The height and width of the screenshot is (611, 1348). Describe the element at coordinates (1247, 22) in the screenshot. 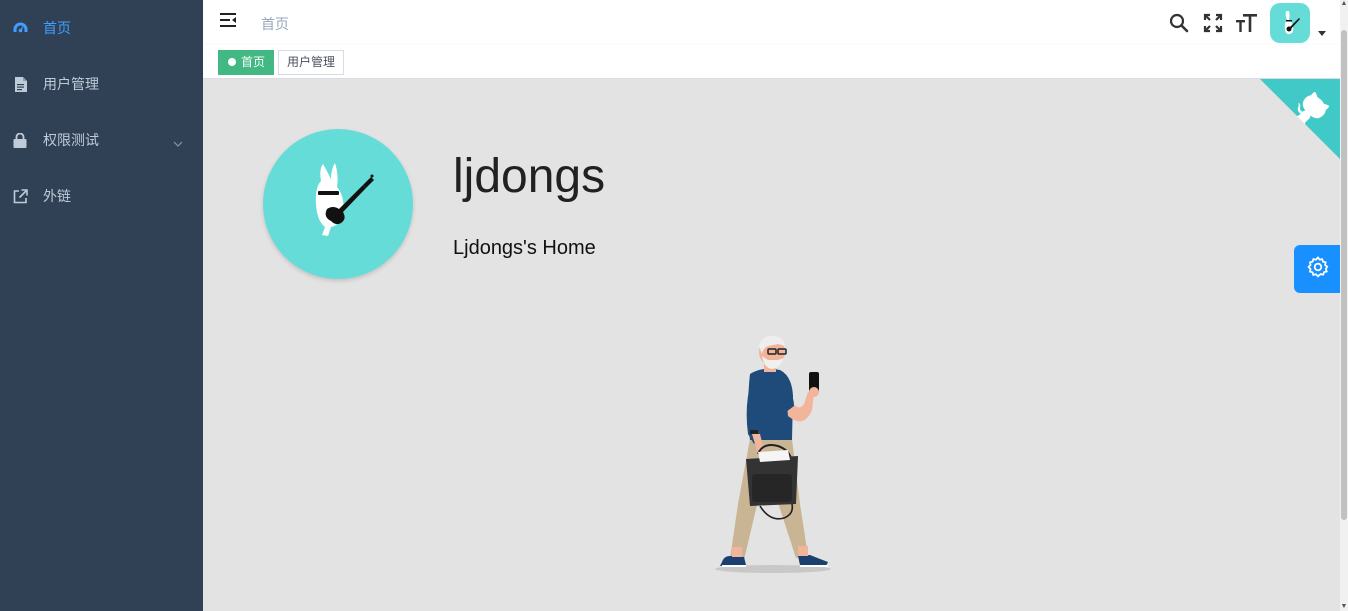

I see `text-size-icon` at that location.